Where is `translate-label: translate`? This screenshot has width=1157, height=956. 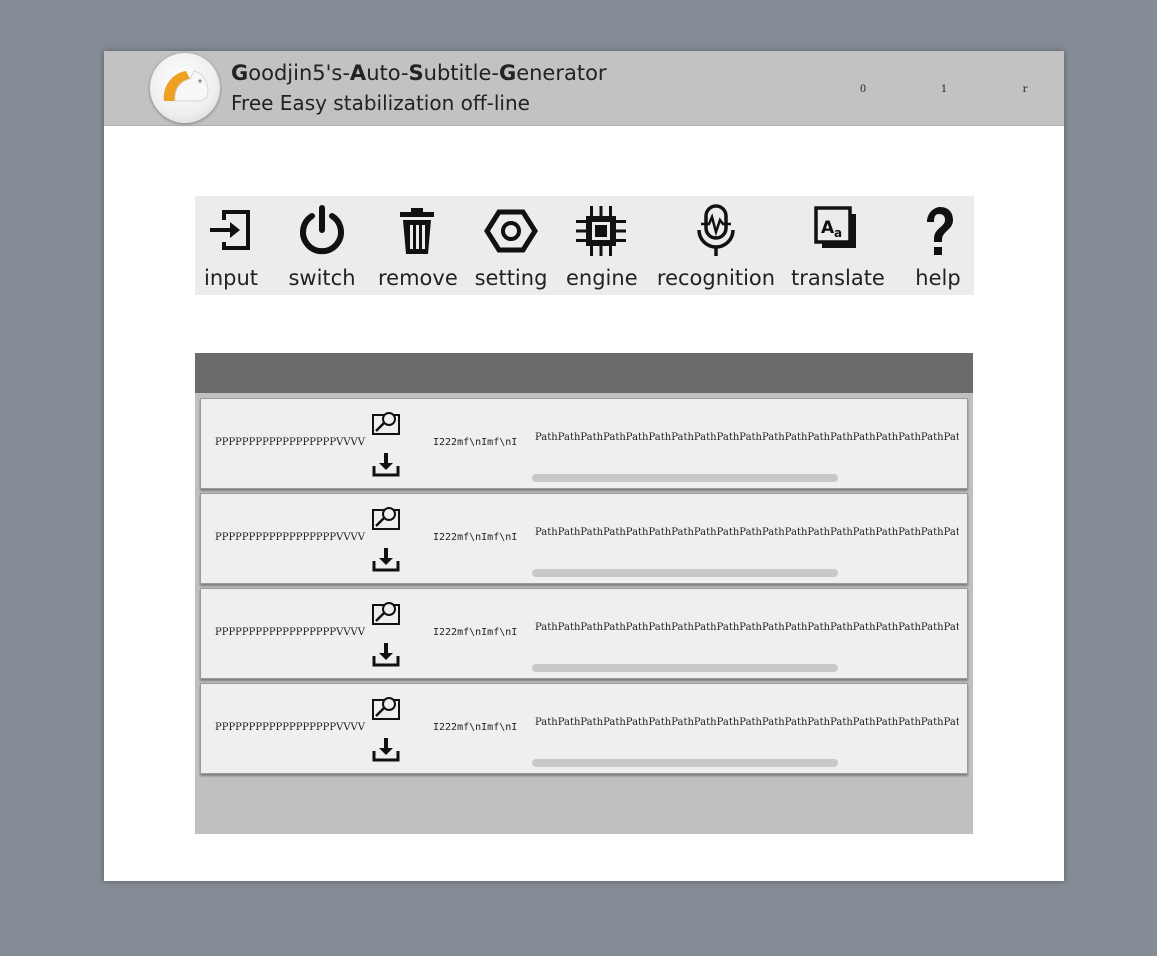
translate-label: translate is located at coordinates (838, 278).